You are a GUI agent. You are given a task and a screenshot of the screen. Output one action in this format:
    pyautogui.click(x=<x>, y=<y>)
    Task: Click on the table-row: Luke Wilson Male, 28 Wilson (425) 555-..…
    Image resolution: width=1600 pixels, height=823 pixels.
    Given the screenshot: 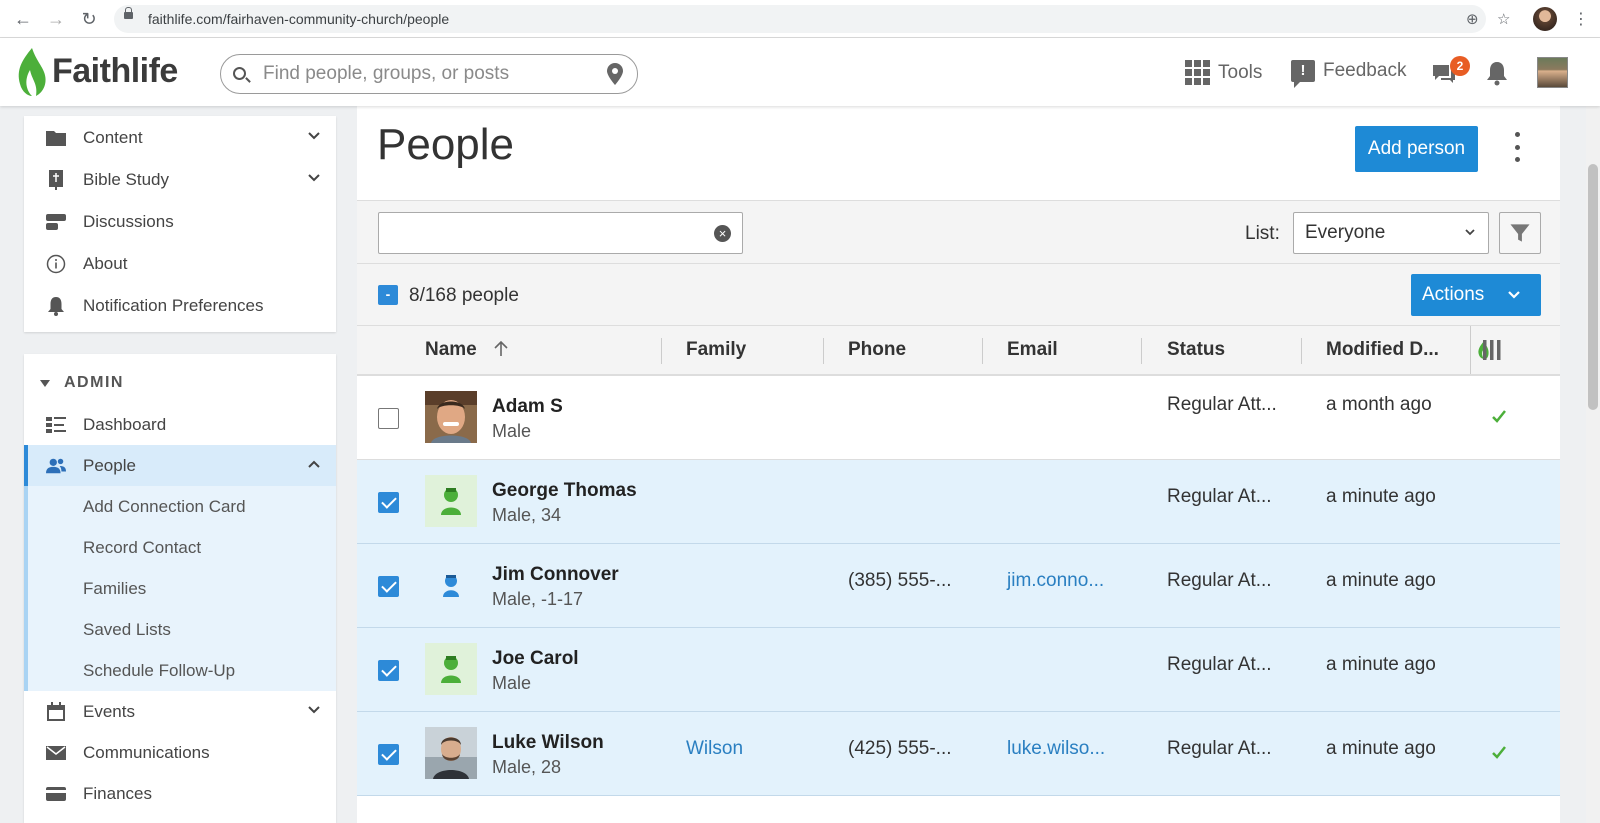 What is the action you would take?
    pyautogui.click(x=958, y=754)
    